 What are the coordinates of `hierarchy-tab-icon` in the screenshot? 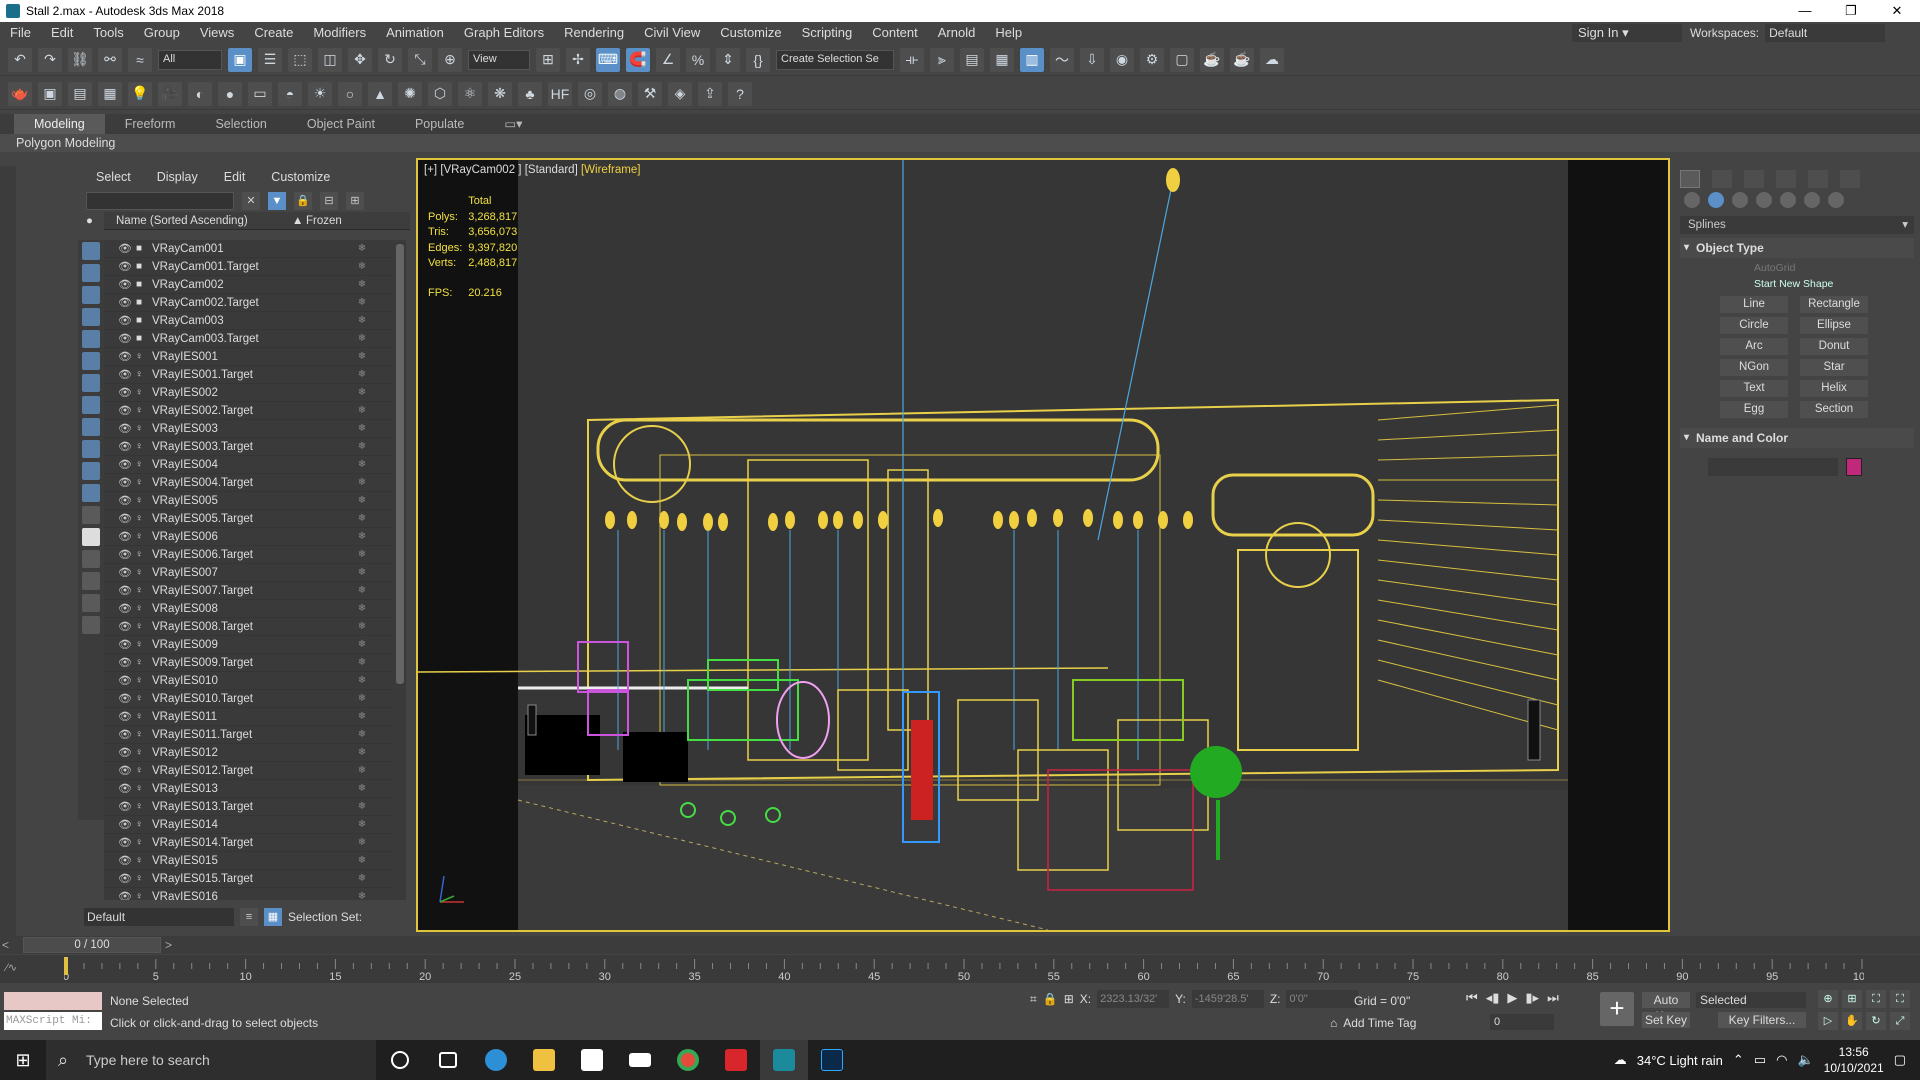 It's located at (1754, 179).